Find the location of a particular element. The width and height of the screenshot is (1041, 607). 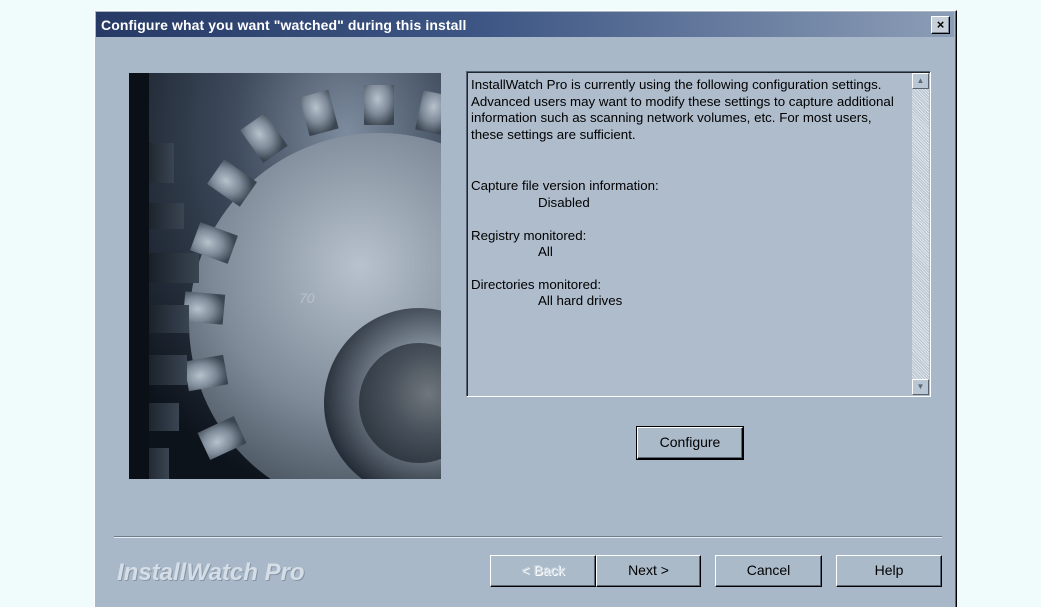

help-button: Help is located at coordinates (889, 571).